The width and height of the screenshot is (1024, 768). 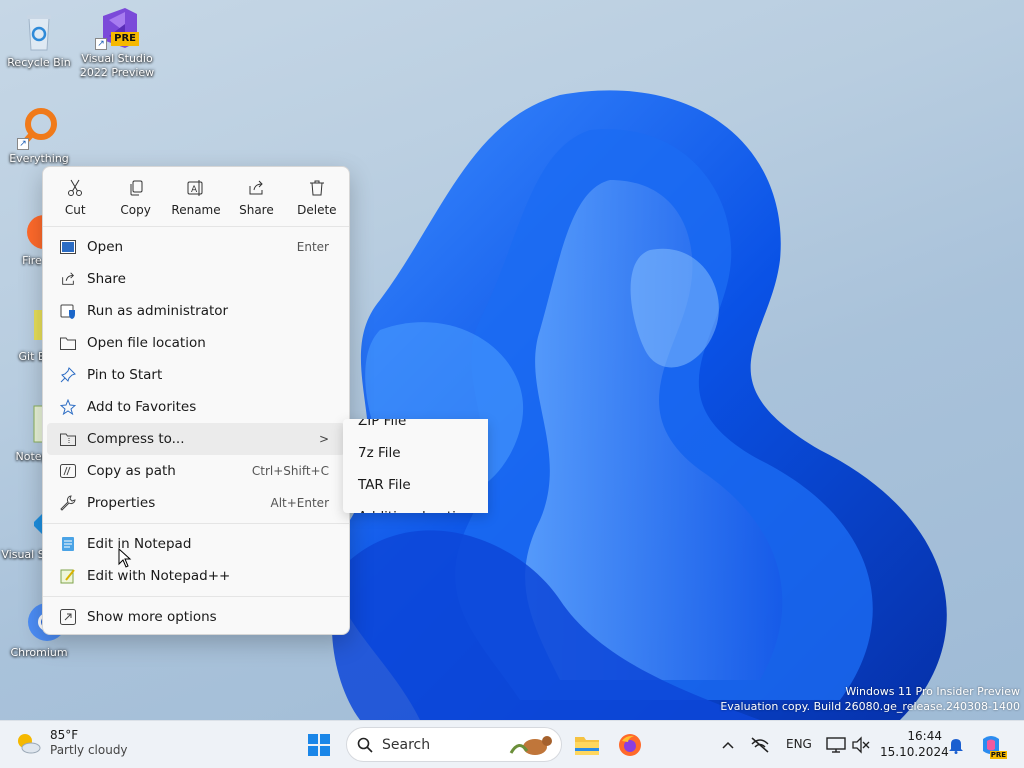 I want to click on menu-item-shortcut: Alt+Enter, so click(x=299, y=503).